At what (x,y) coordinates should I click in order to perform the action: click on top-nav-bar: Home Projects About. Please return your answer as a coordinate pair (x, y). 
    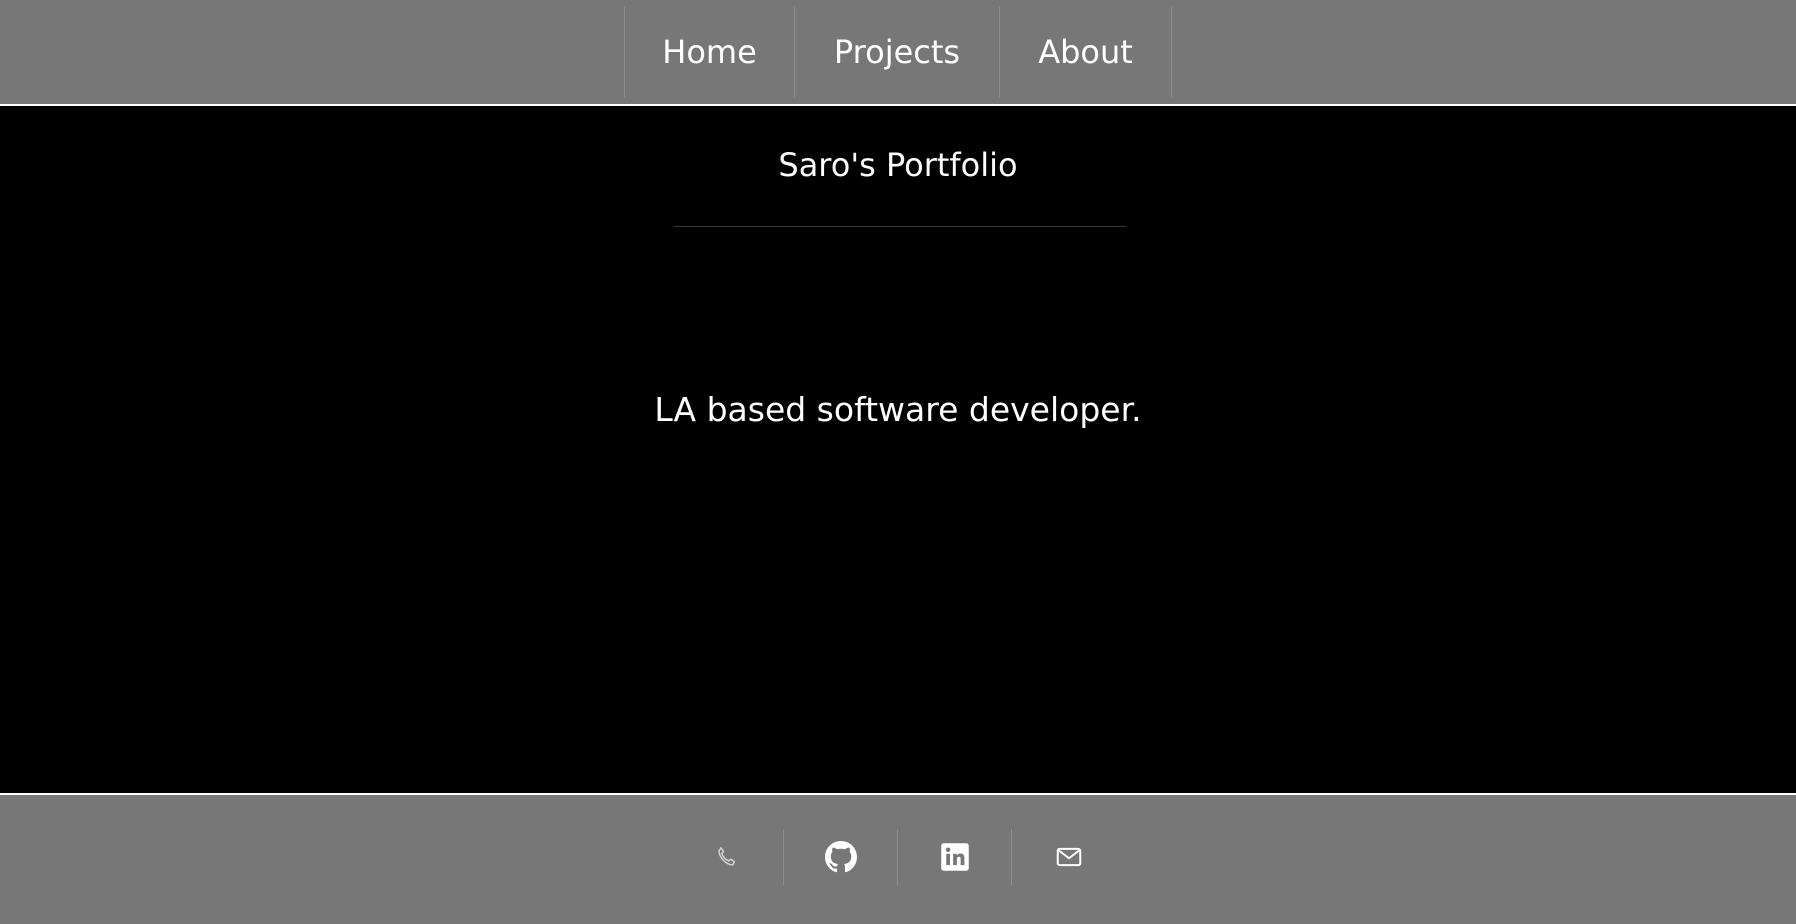
    Looking at the image, I should click on (898, 53).